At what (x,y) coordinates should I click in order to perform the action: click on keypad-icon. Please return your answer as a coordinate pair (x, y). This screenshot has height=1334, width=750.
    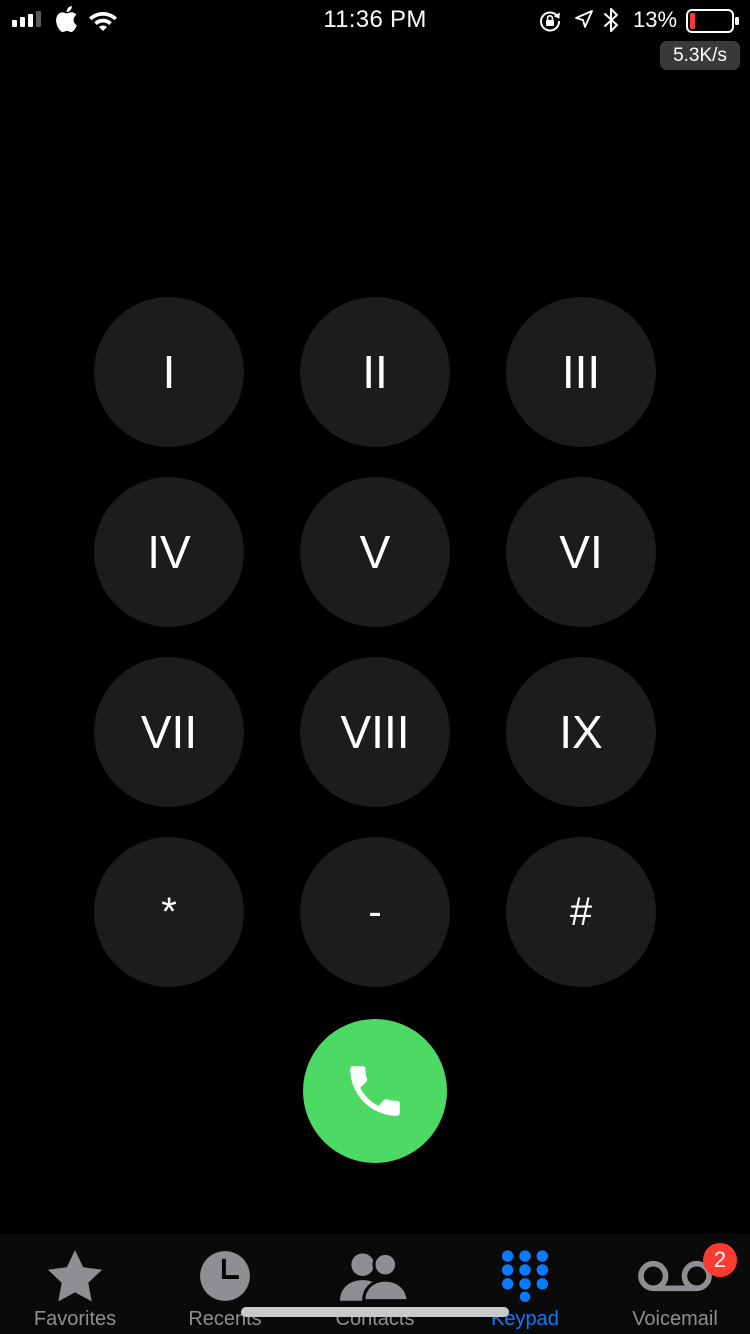
    Looking at the image, I should click on (525, 1276).